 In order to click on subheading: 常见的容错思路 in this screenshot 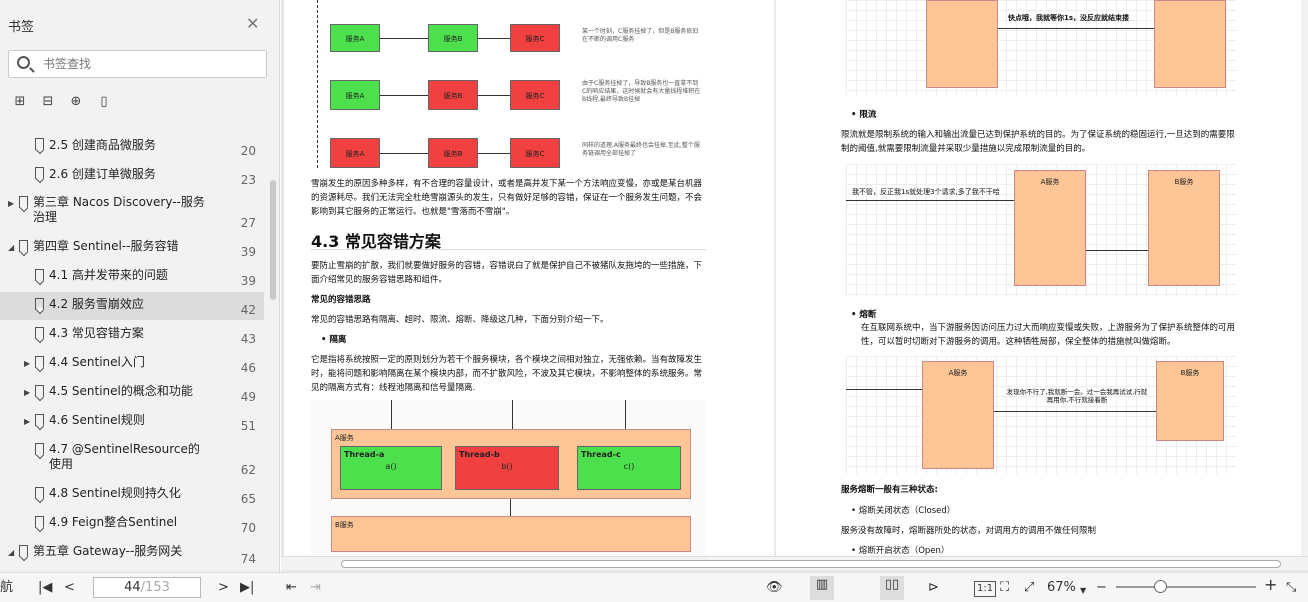, I will do `click(341, 300)`.